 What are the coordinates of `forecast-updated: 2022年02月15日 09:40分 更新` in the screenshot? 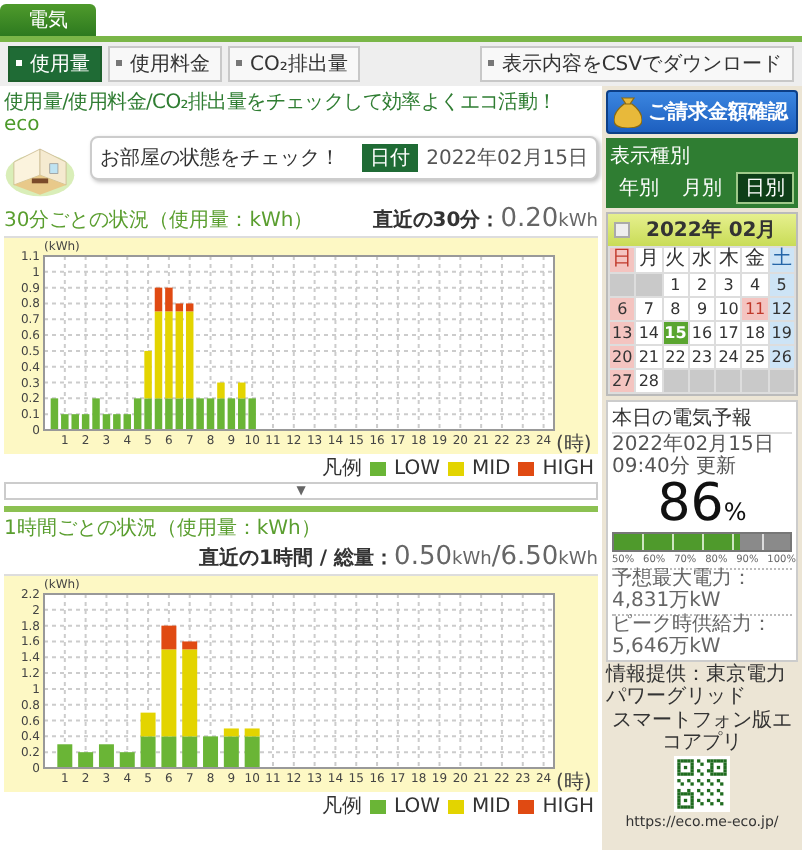 It's located at (694, 457).